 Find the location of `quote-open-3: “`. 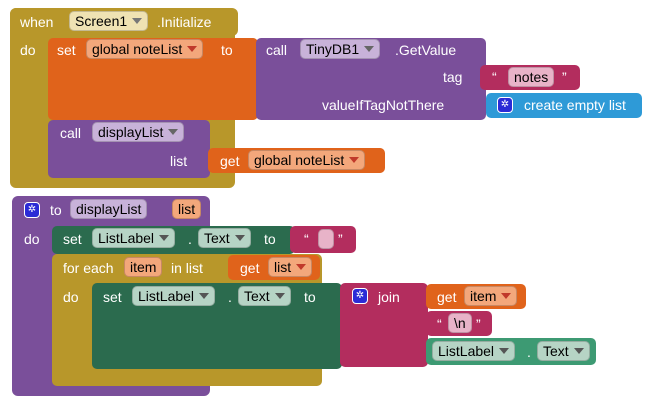

quote-open-3: “ is located at coordinates (439, 324).